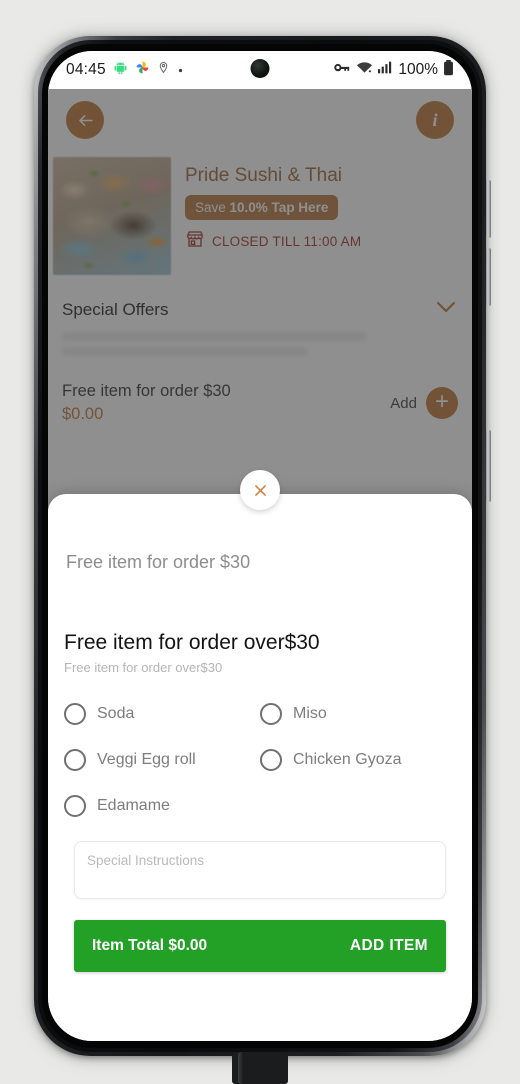 The height and width of the screenshot is (1084, 520). I want to click on option-label: Soda, so click(116, 713).